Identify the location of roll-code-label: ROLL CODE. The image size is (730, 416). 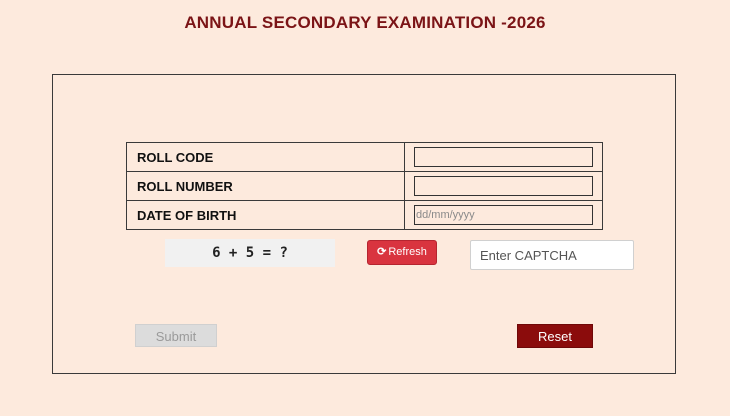
(265, 157).